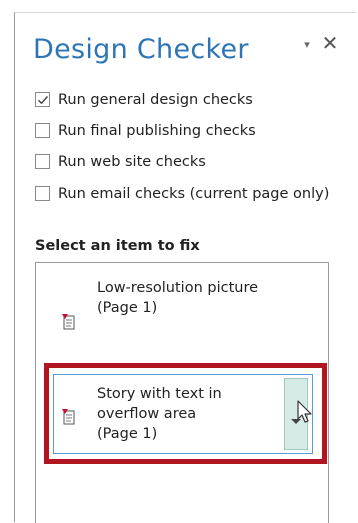 Image resolution: width=358 pixels, height=523 pixels. Describe the element at coordinates (157, 131) in the screenshot. I see `publishing-checks-label: Run final publishing checks` at that location.